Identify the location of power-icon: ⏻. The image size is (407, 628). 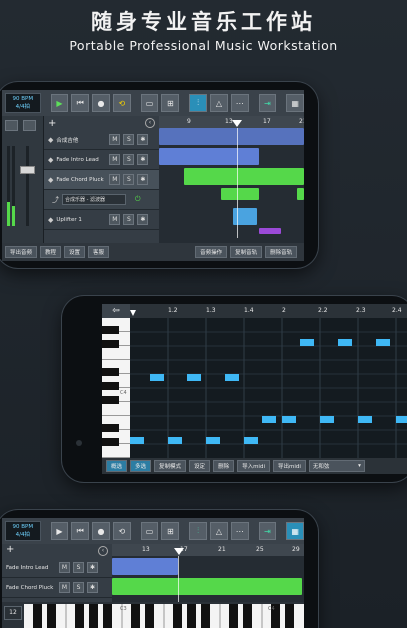
(138, 199).